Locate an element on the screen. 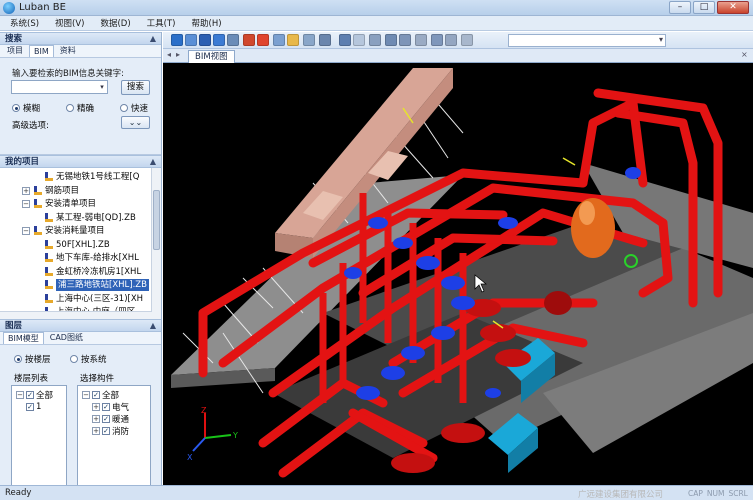 This screenshot has width=753, height=500. tree-item: 浦三路地铁站[XHL].ZB is located at coordinates (96, 285).